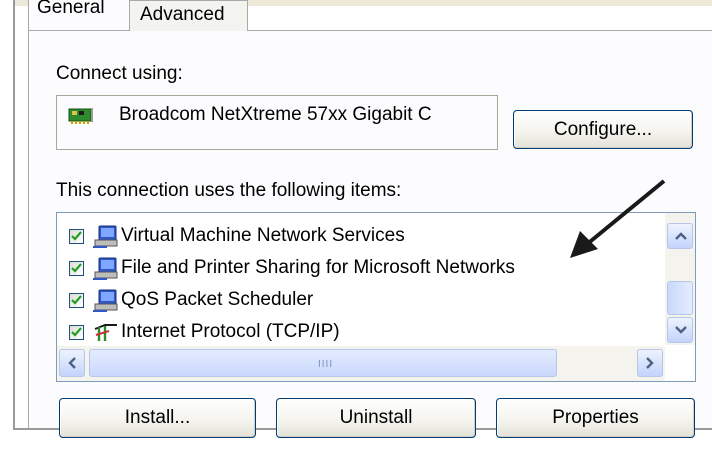 The image size is (712, 455). Describe the element at coordinates (119, 73) in the screenshot. I see `connect-using-label: Connect using:` at that location.